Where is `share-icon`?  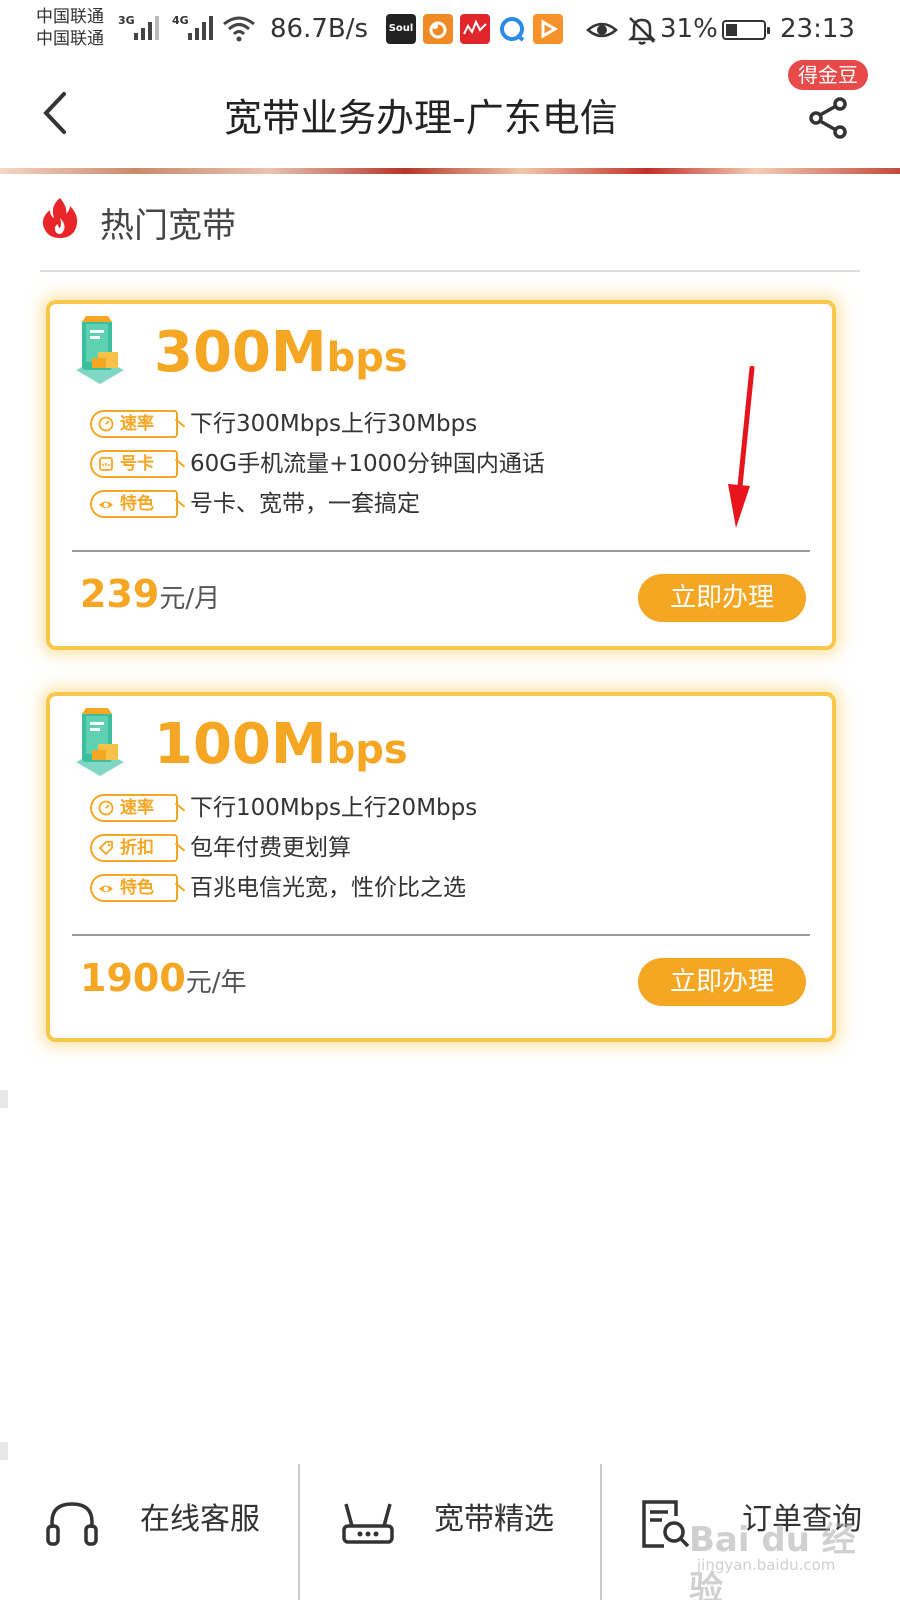 share-icon is located at coordinates (828, 118).